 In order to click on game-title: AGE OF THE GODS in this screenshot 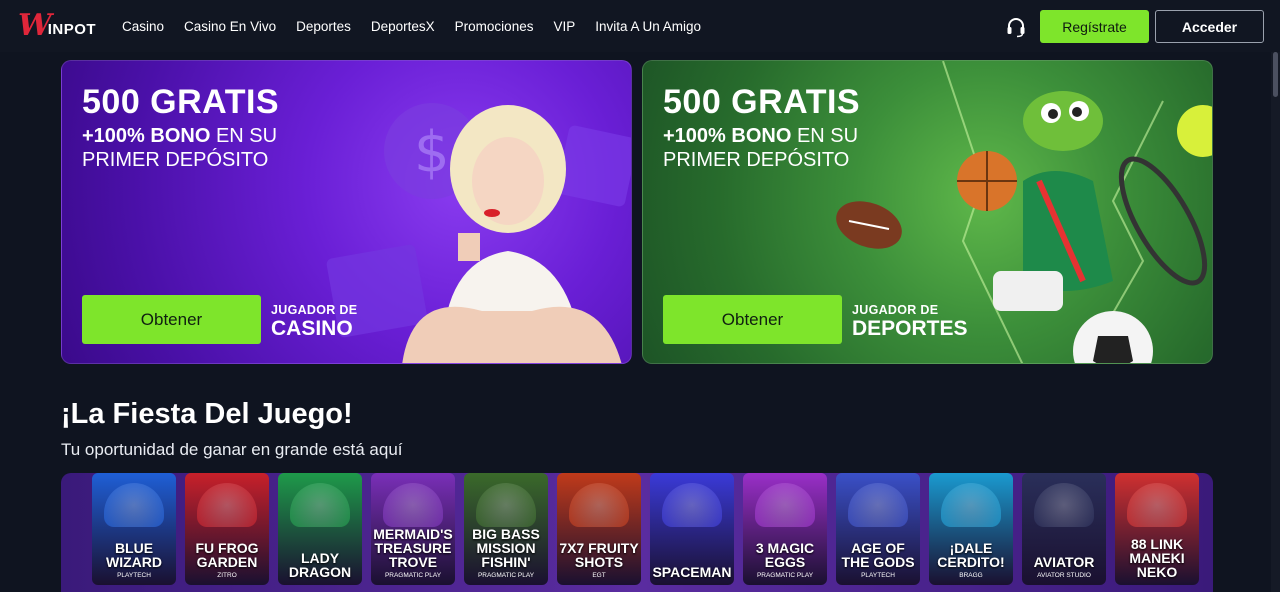, I will do `click(878, 555)`.